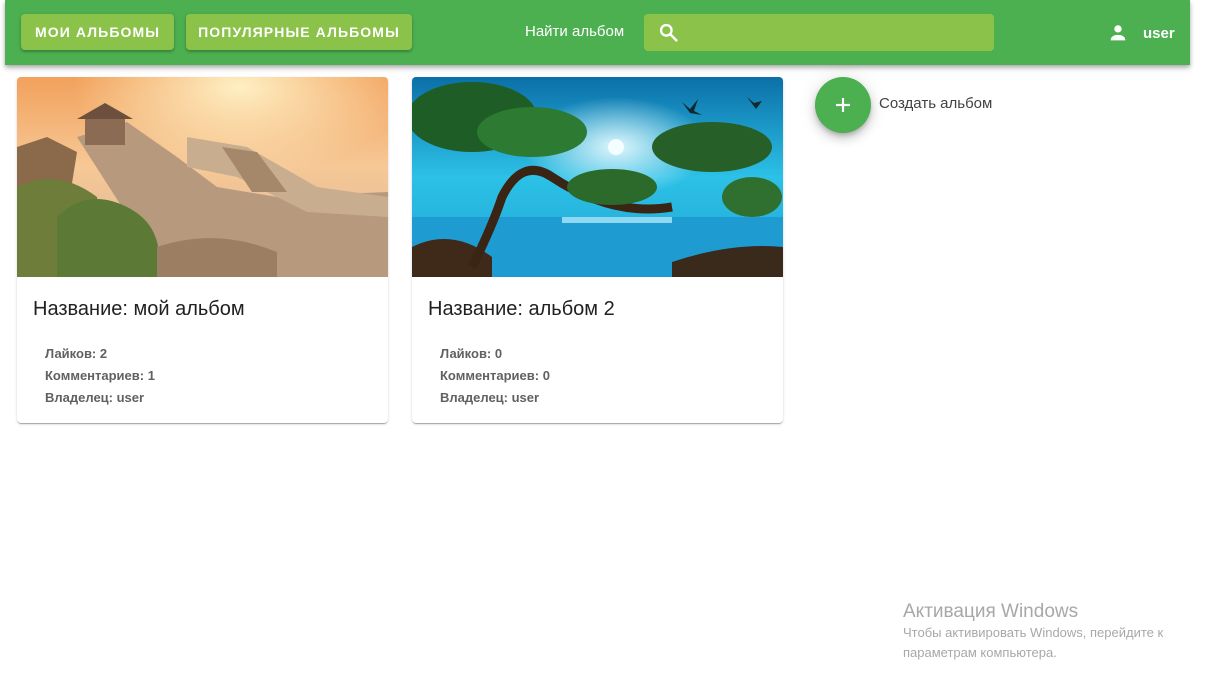  I want to click on watermark-line: Чтобы активировать Windows, перейдите к, so click(1033, 632).